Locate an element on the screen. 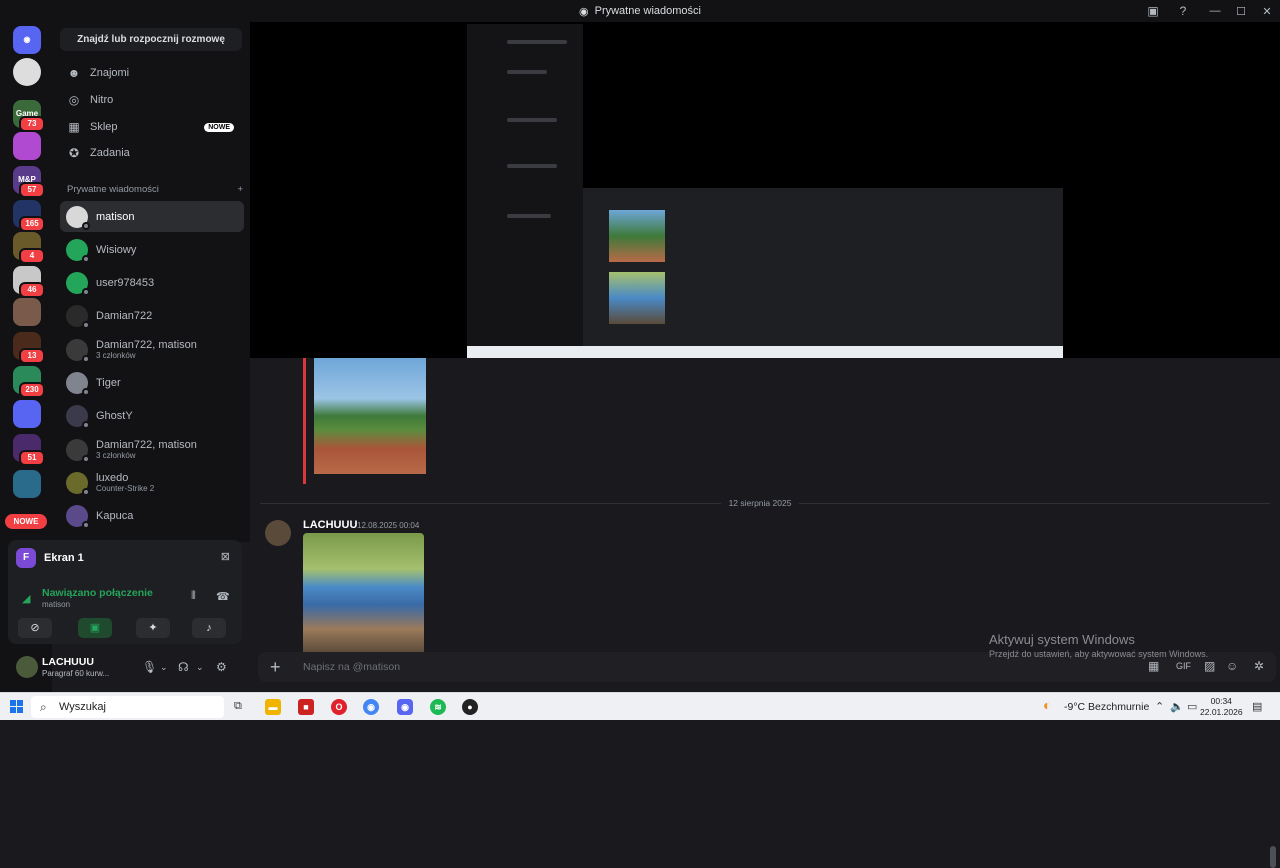 The width and height of the screenshot is (1280, 868). dm-item: matison is located at coordinates (152, 216).